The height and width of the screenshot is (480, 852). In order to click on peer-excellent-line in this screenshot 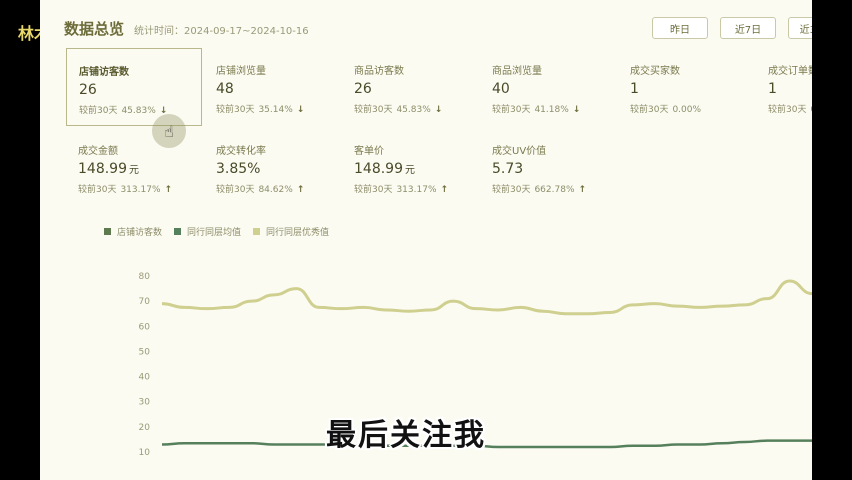, I will do `click(486, 297)`.